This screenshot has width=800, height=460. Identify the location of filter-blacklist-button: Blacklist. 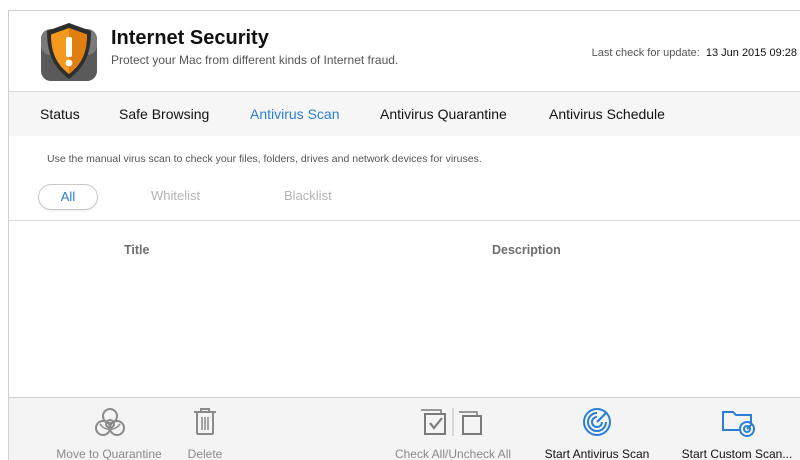
(308, 196).